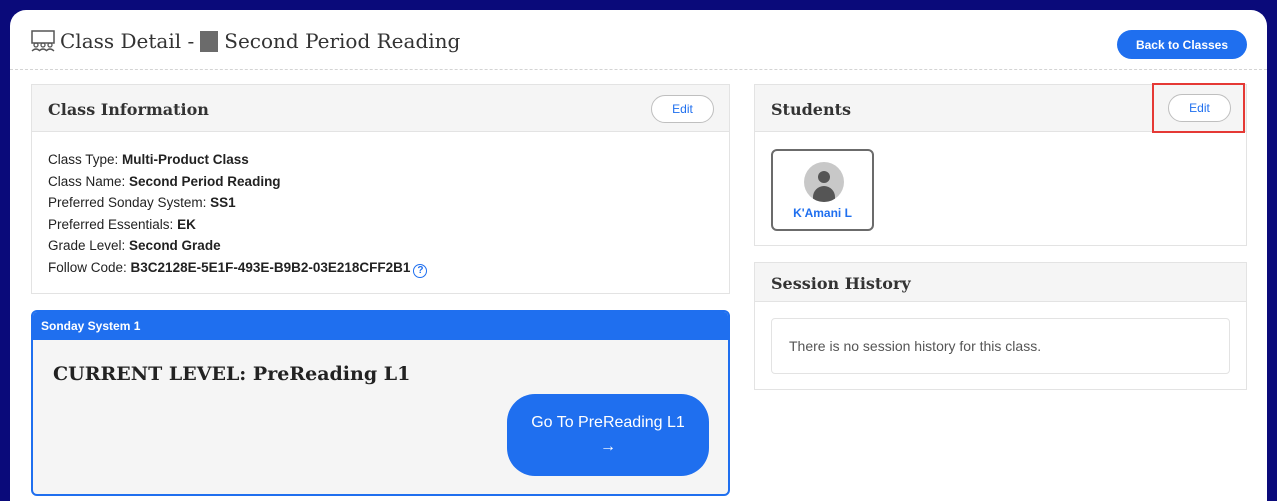 This screenshot has width=1277, height=501. I want to click on info-row-sonday-system: Preferred Sonday System: SS1, so click(142, 203).